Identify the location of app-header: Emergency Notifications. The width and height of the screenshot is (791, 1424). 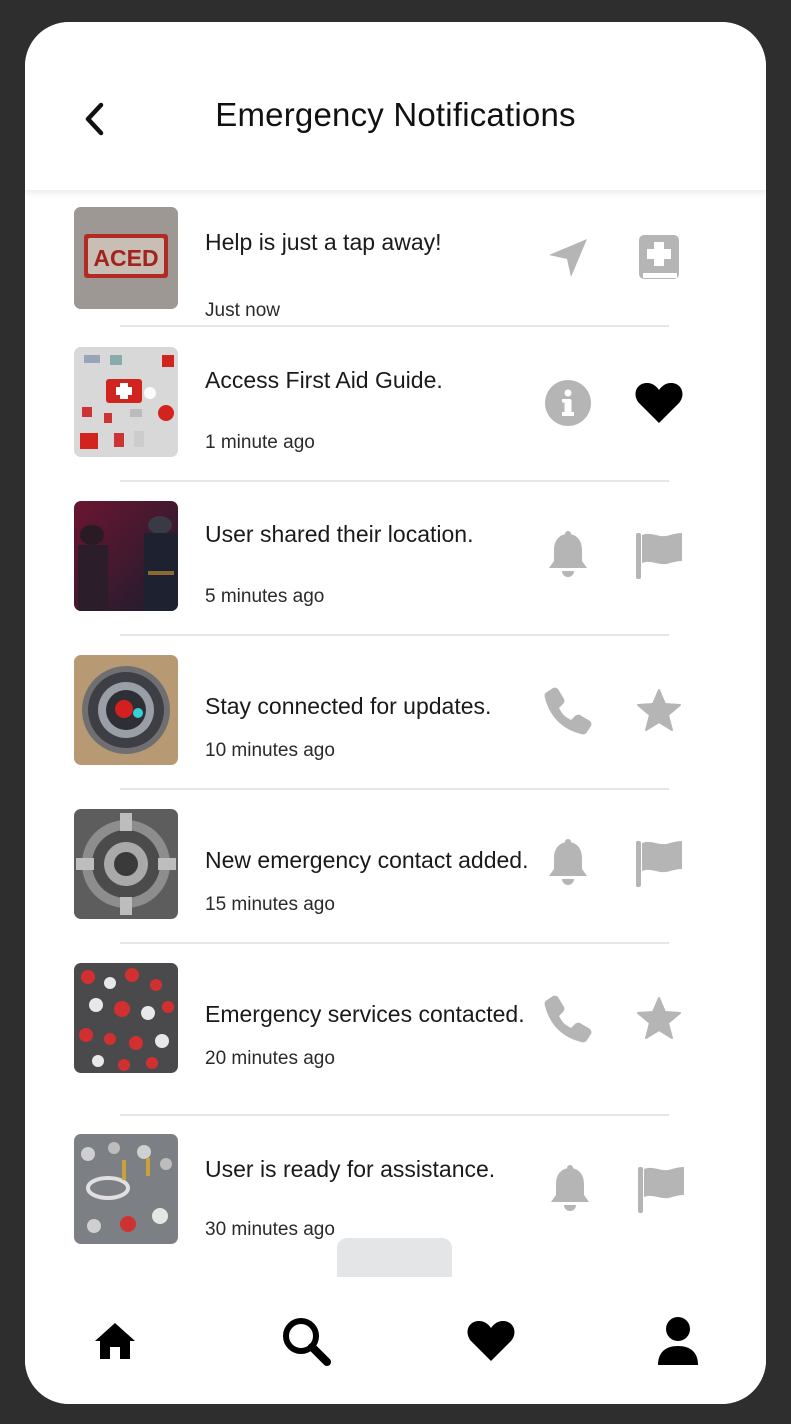
(395, 106).